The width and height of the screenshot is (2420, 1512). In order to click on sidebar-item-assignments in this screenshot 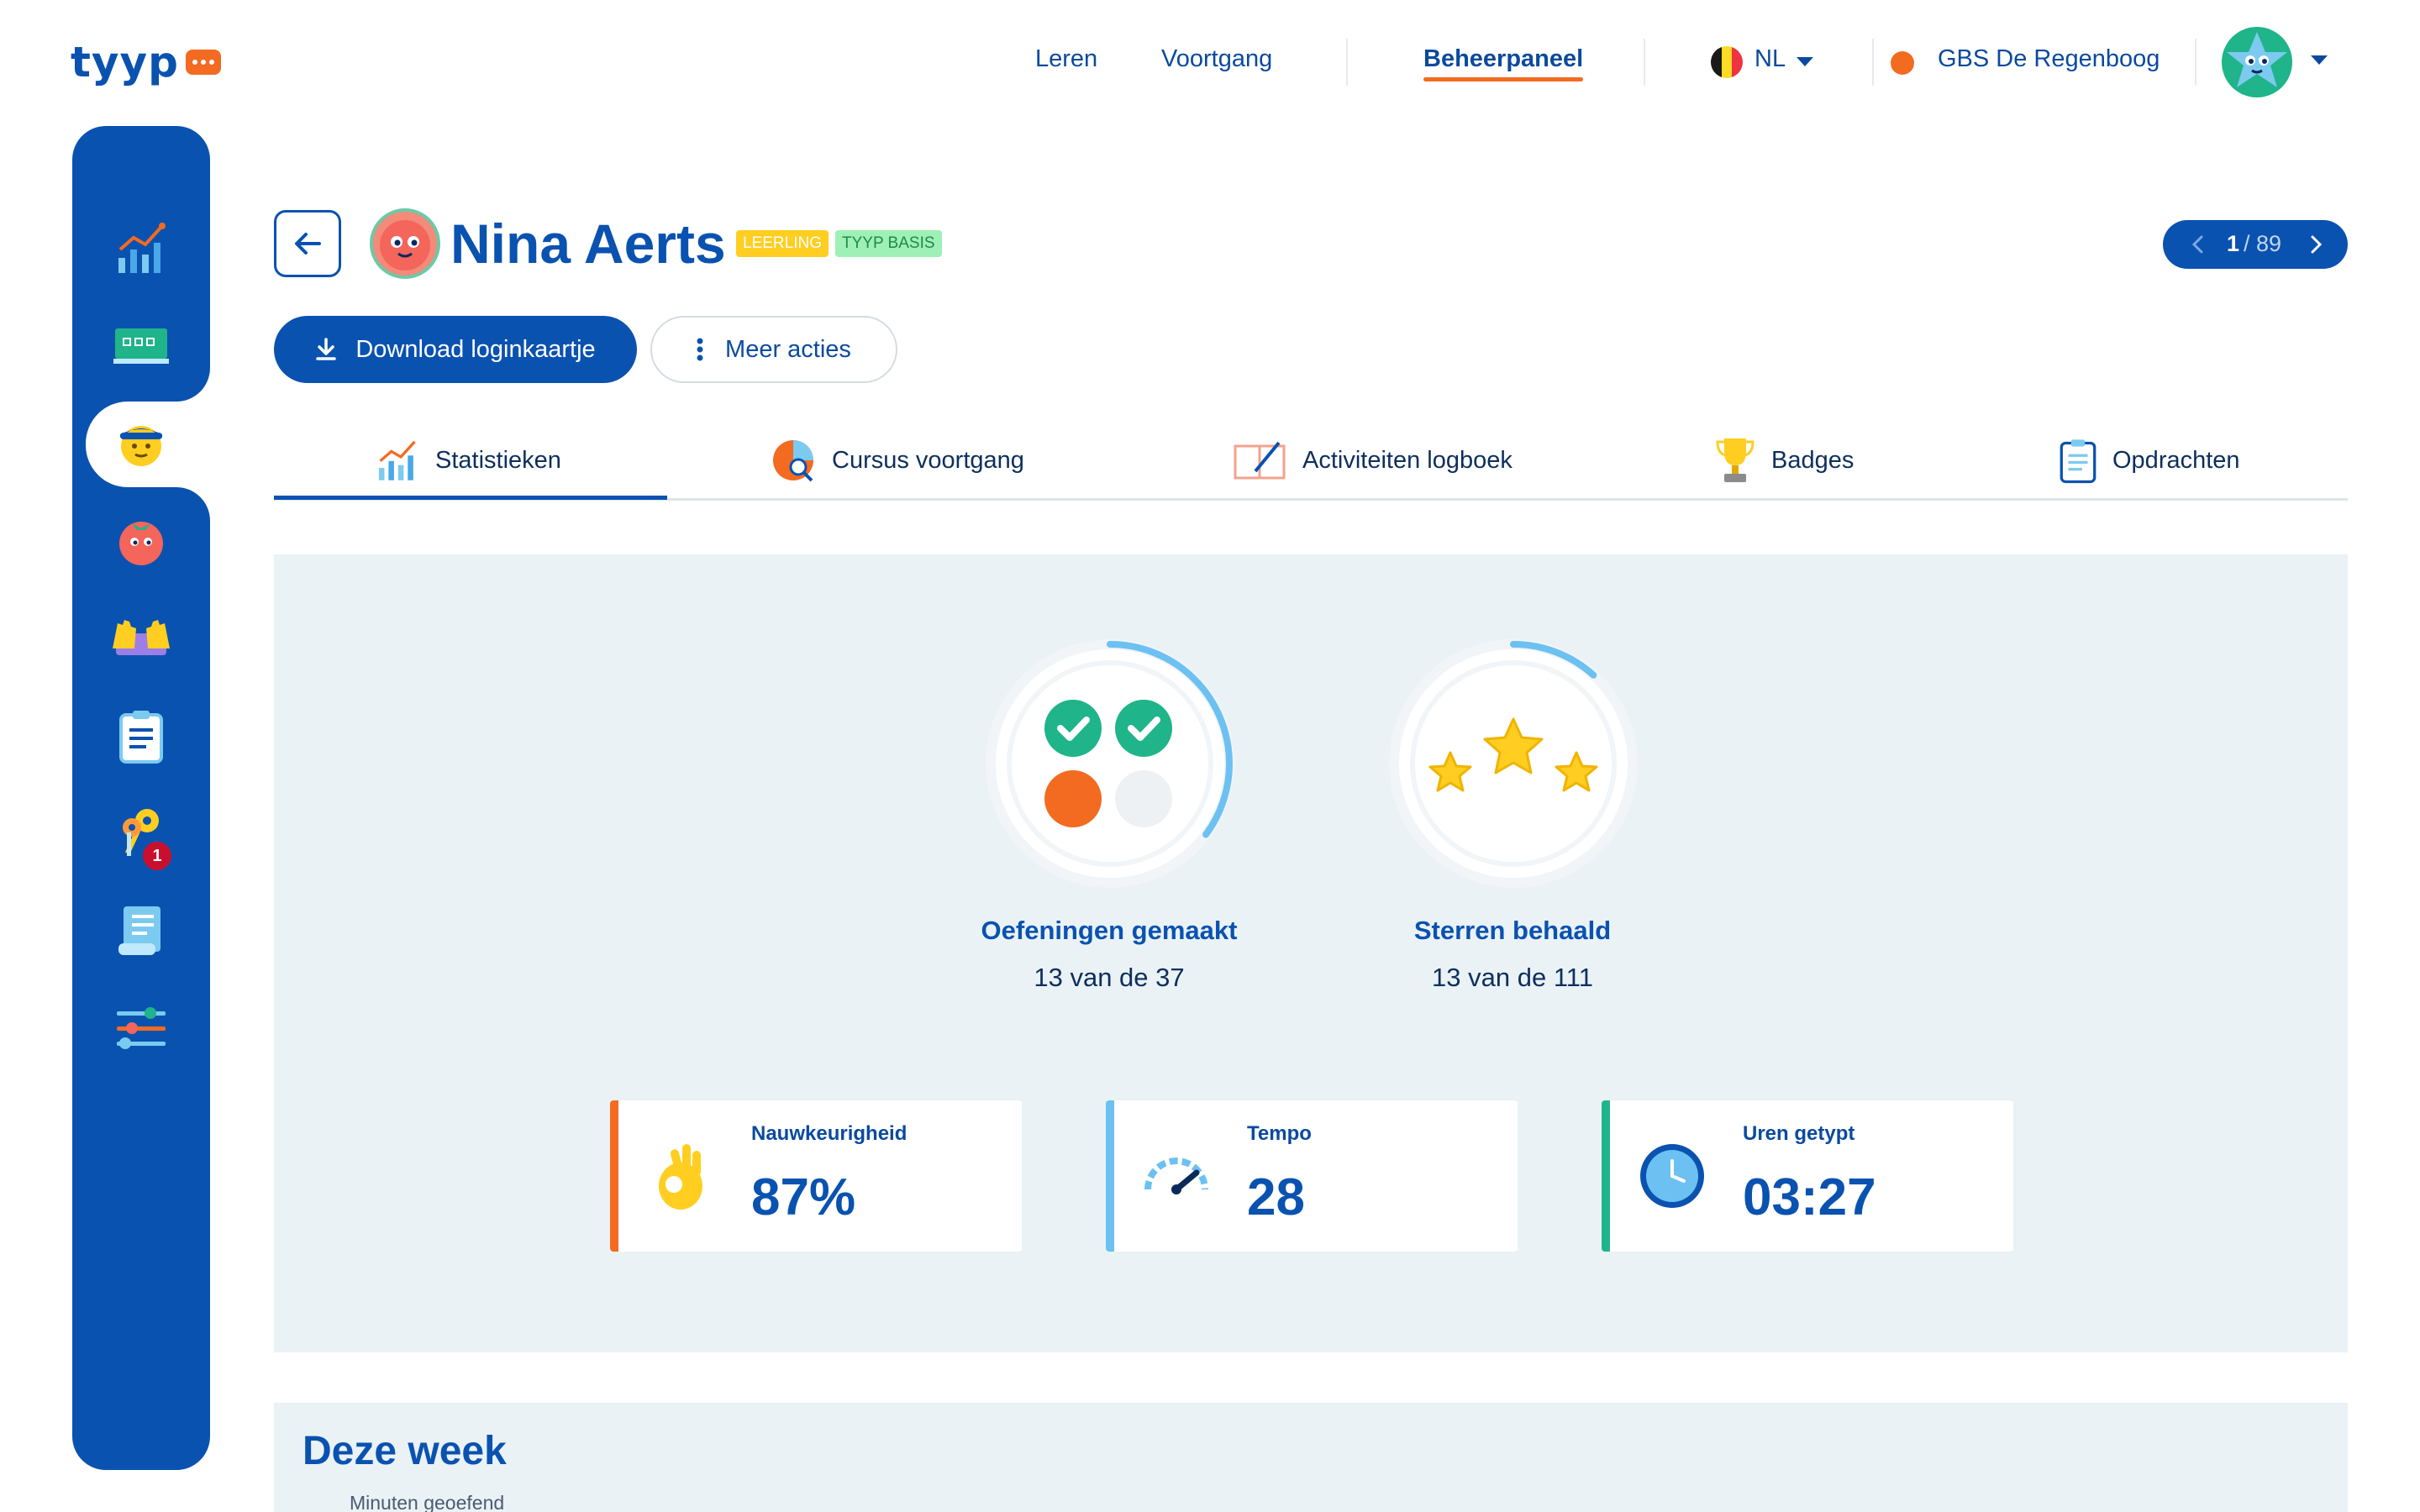, I will do `click(142, 736)`.